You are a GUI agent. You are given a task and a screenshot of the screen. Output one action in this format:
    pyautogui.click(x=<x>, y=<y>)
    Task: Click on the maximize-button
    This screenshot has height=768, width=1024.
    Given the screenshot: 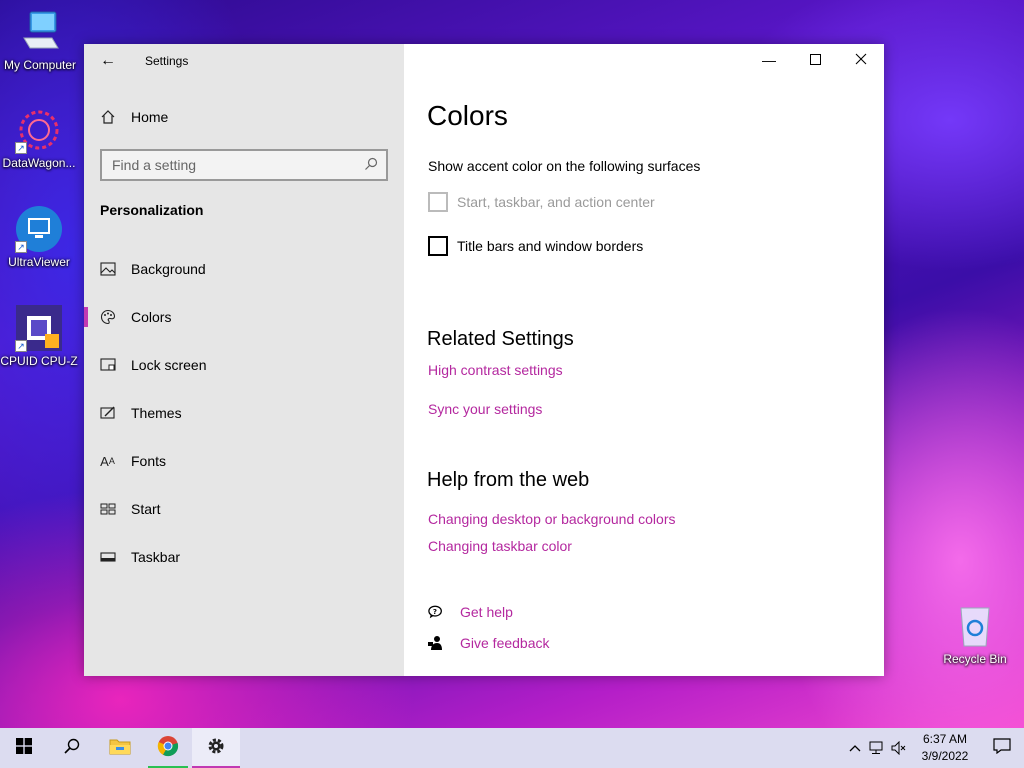 What is the action you would take?
    pyautogui.click(x=815, y=60)
    